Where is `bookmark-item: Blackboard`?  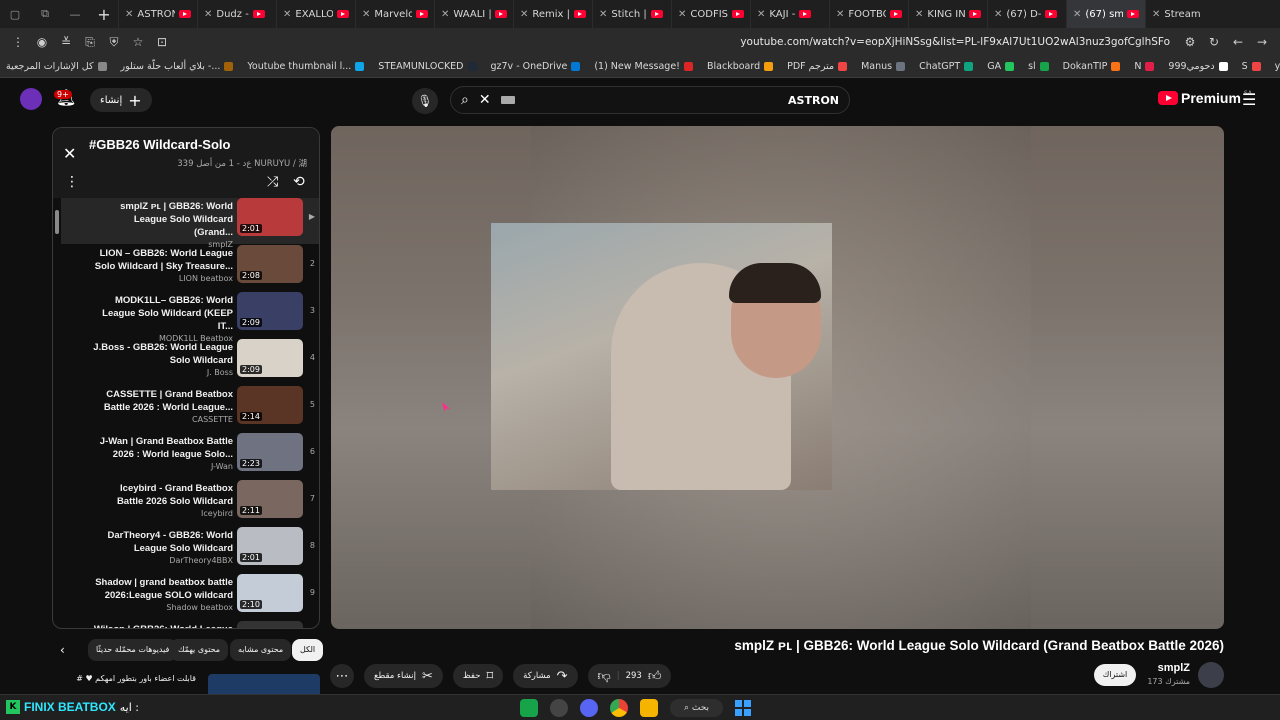 bookmark-item: Blackboard is located at coordinates (740, 66).